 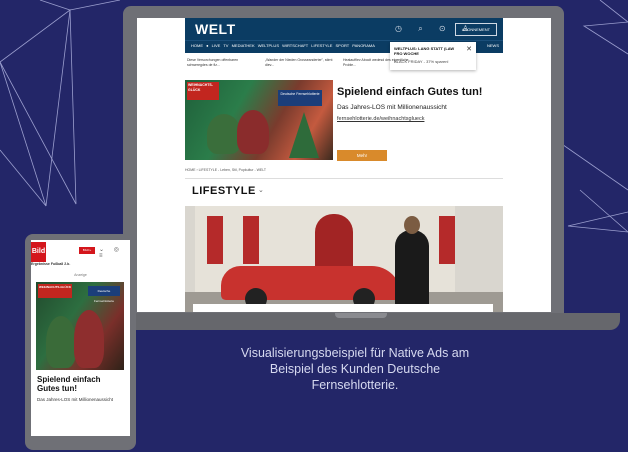 I want to click on nav-item-news: NEWS, so click(x=493, y=45).